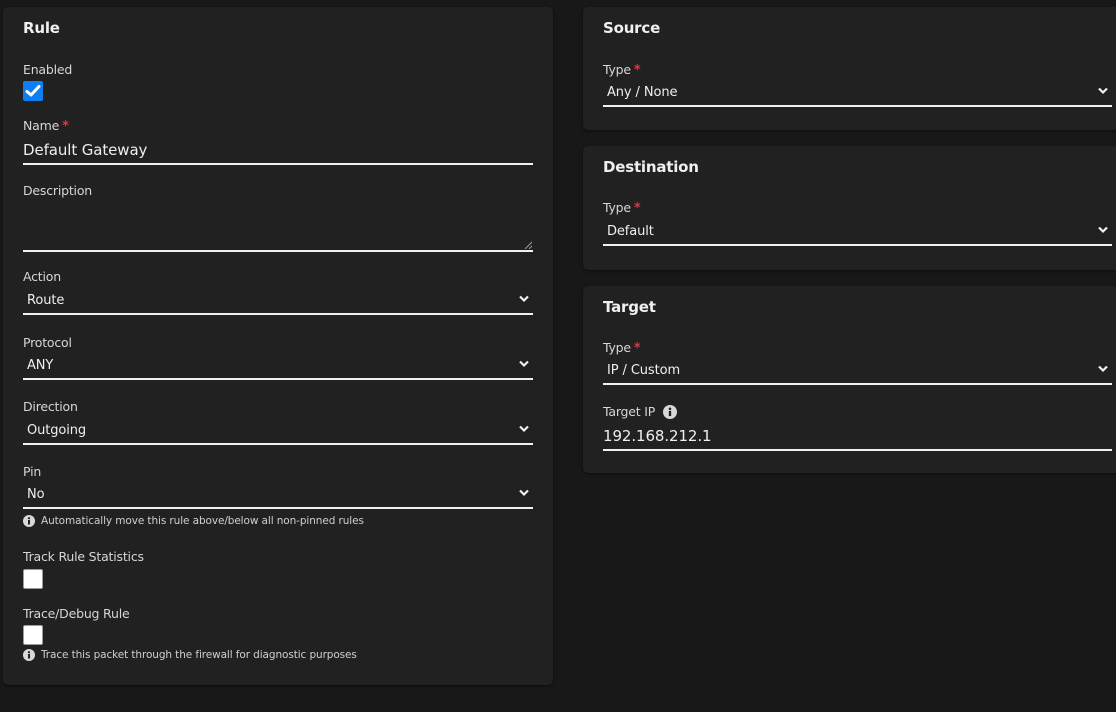 This screenshot has width=1116, height=712. I want to click on source-type-label: Type *, so click(622, 70).